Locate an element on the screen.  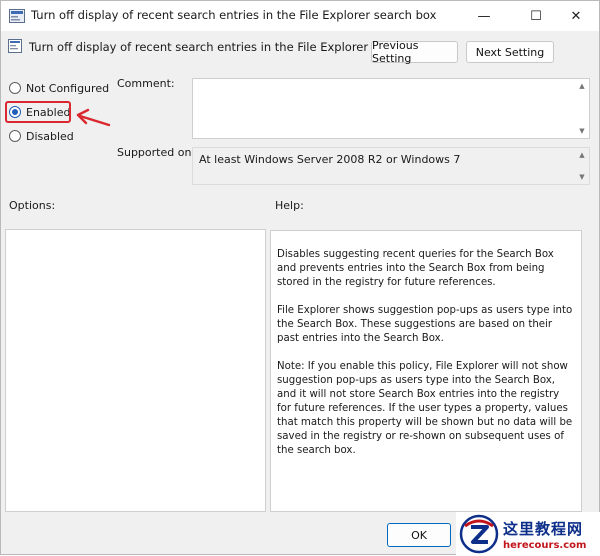
minimize-button: — is located at coordinates (484, 16).